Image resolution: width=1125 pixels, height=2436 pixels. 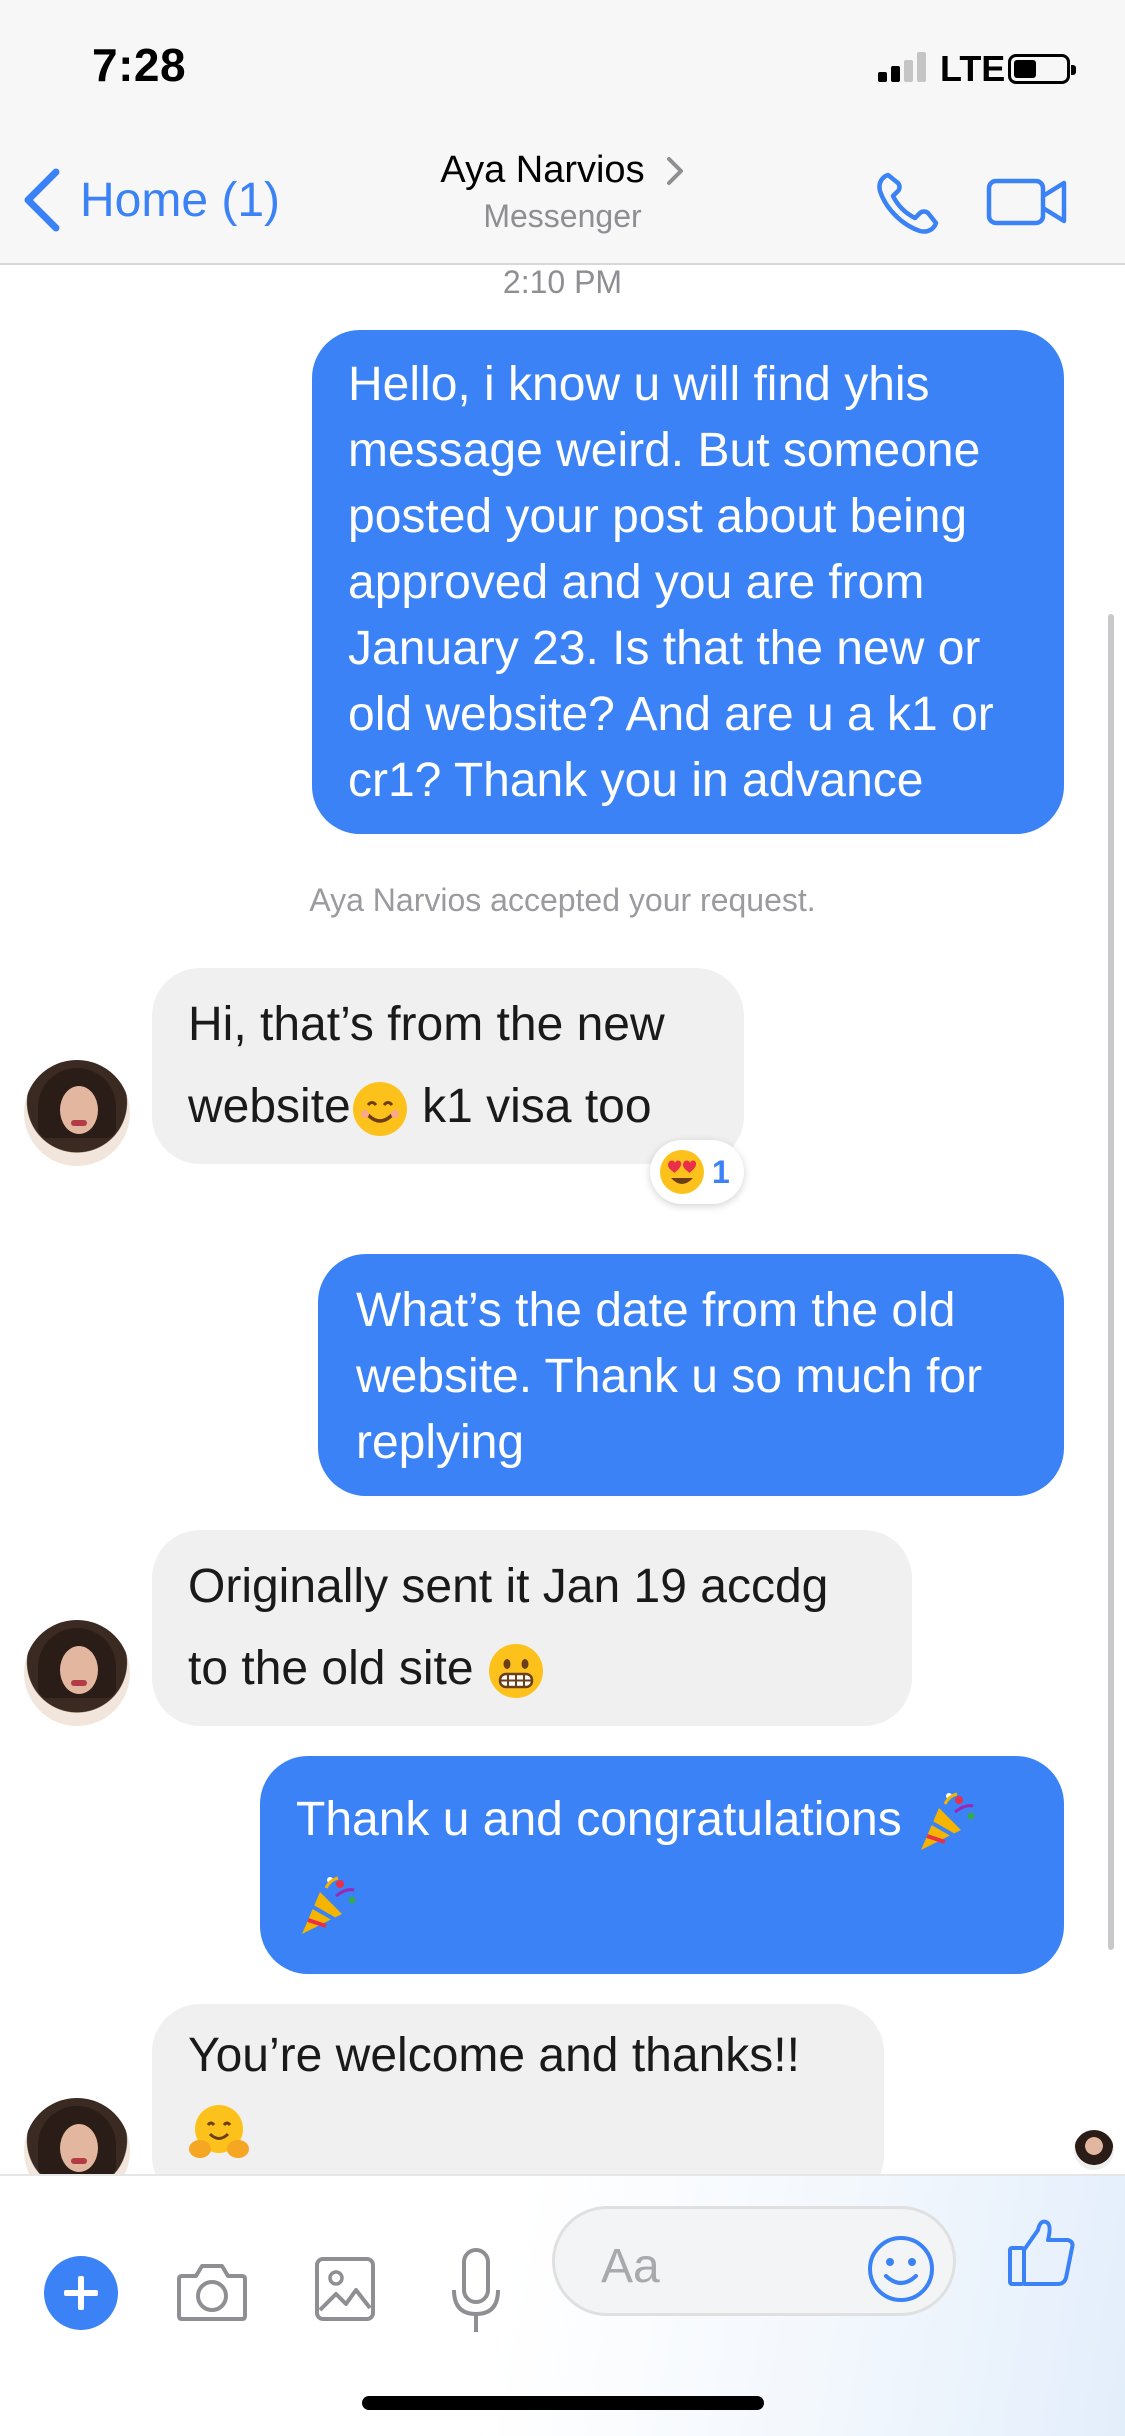 What do you see at coordinates (331, 1668) in the screenshot?
I see `message-text: to the old site` at bounding box center [331, 1668].